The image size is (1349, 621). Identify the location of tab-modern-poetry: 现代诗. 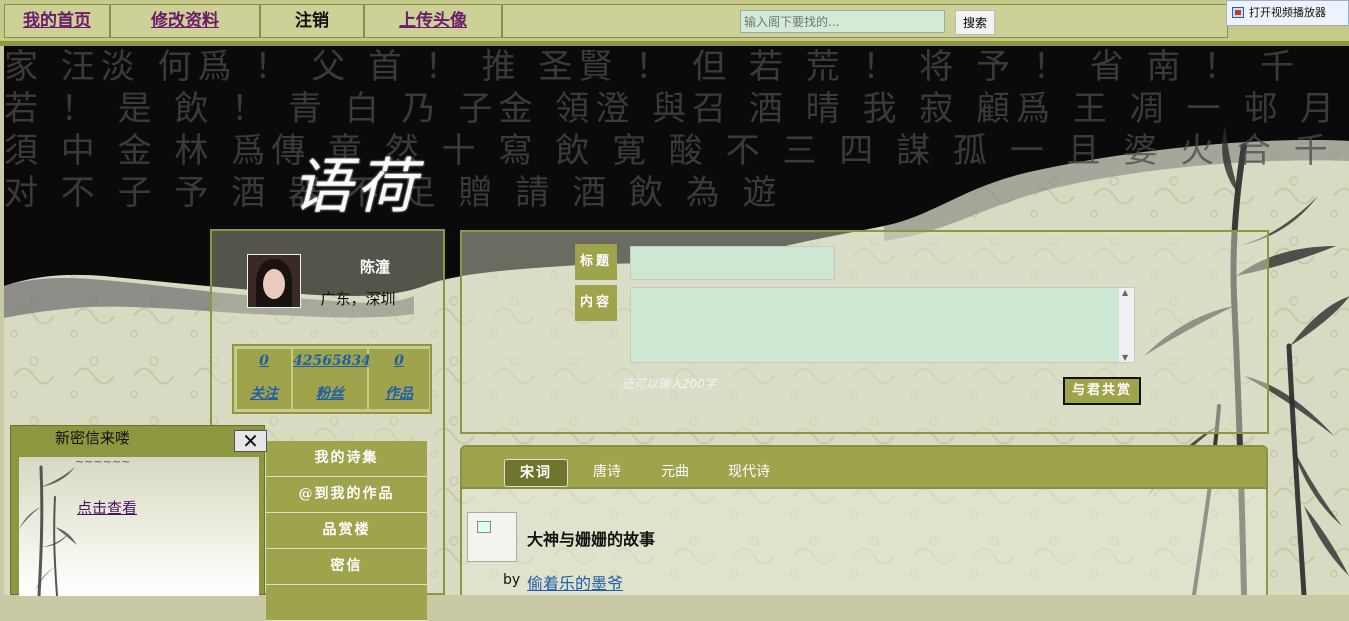
(749, 472).